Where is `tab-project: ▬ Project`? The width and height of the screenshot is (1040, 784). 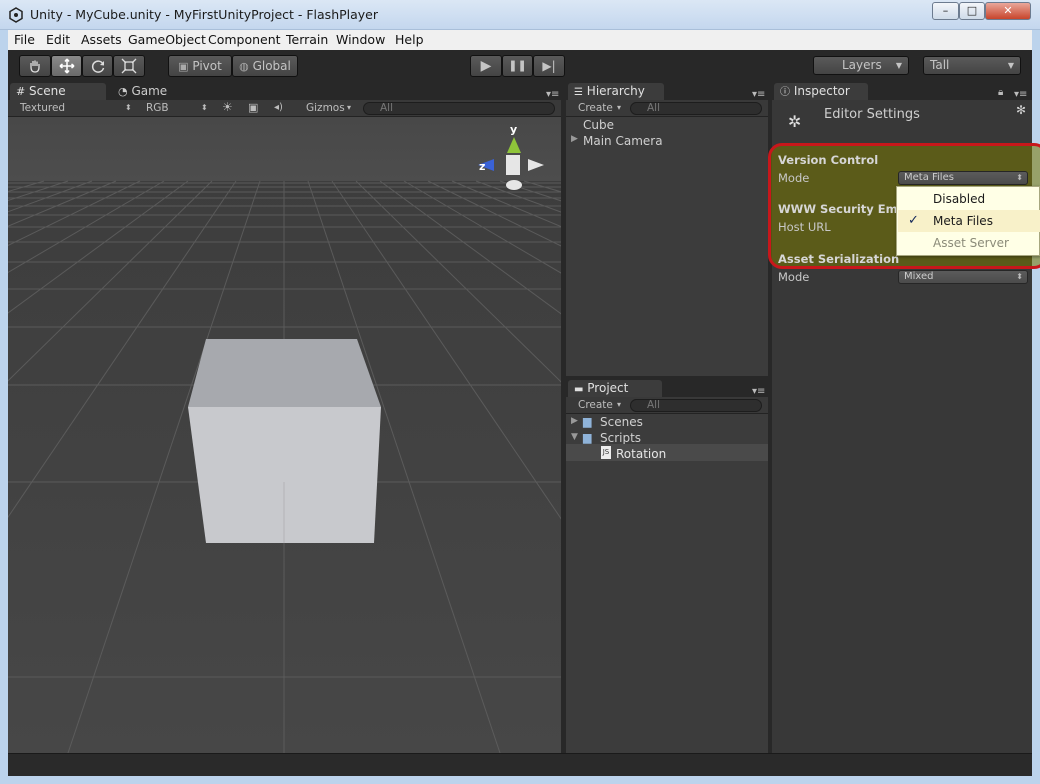 tab-project: ▬ Project is located at coordinates (615, 389).